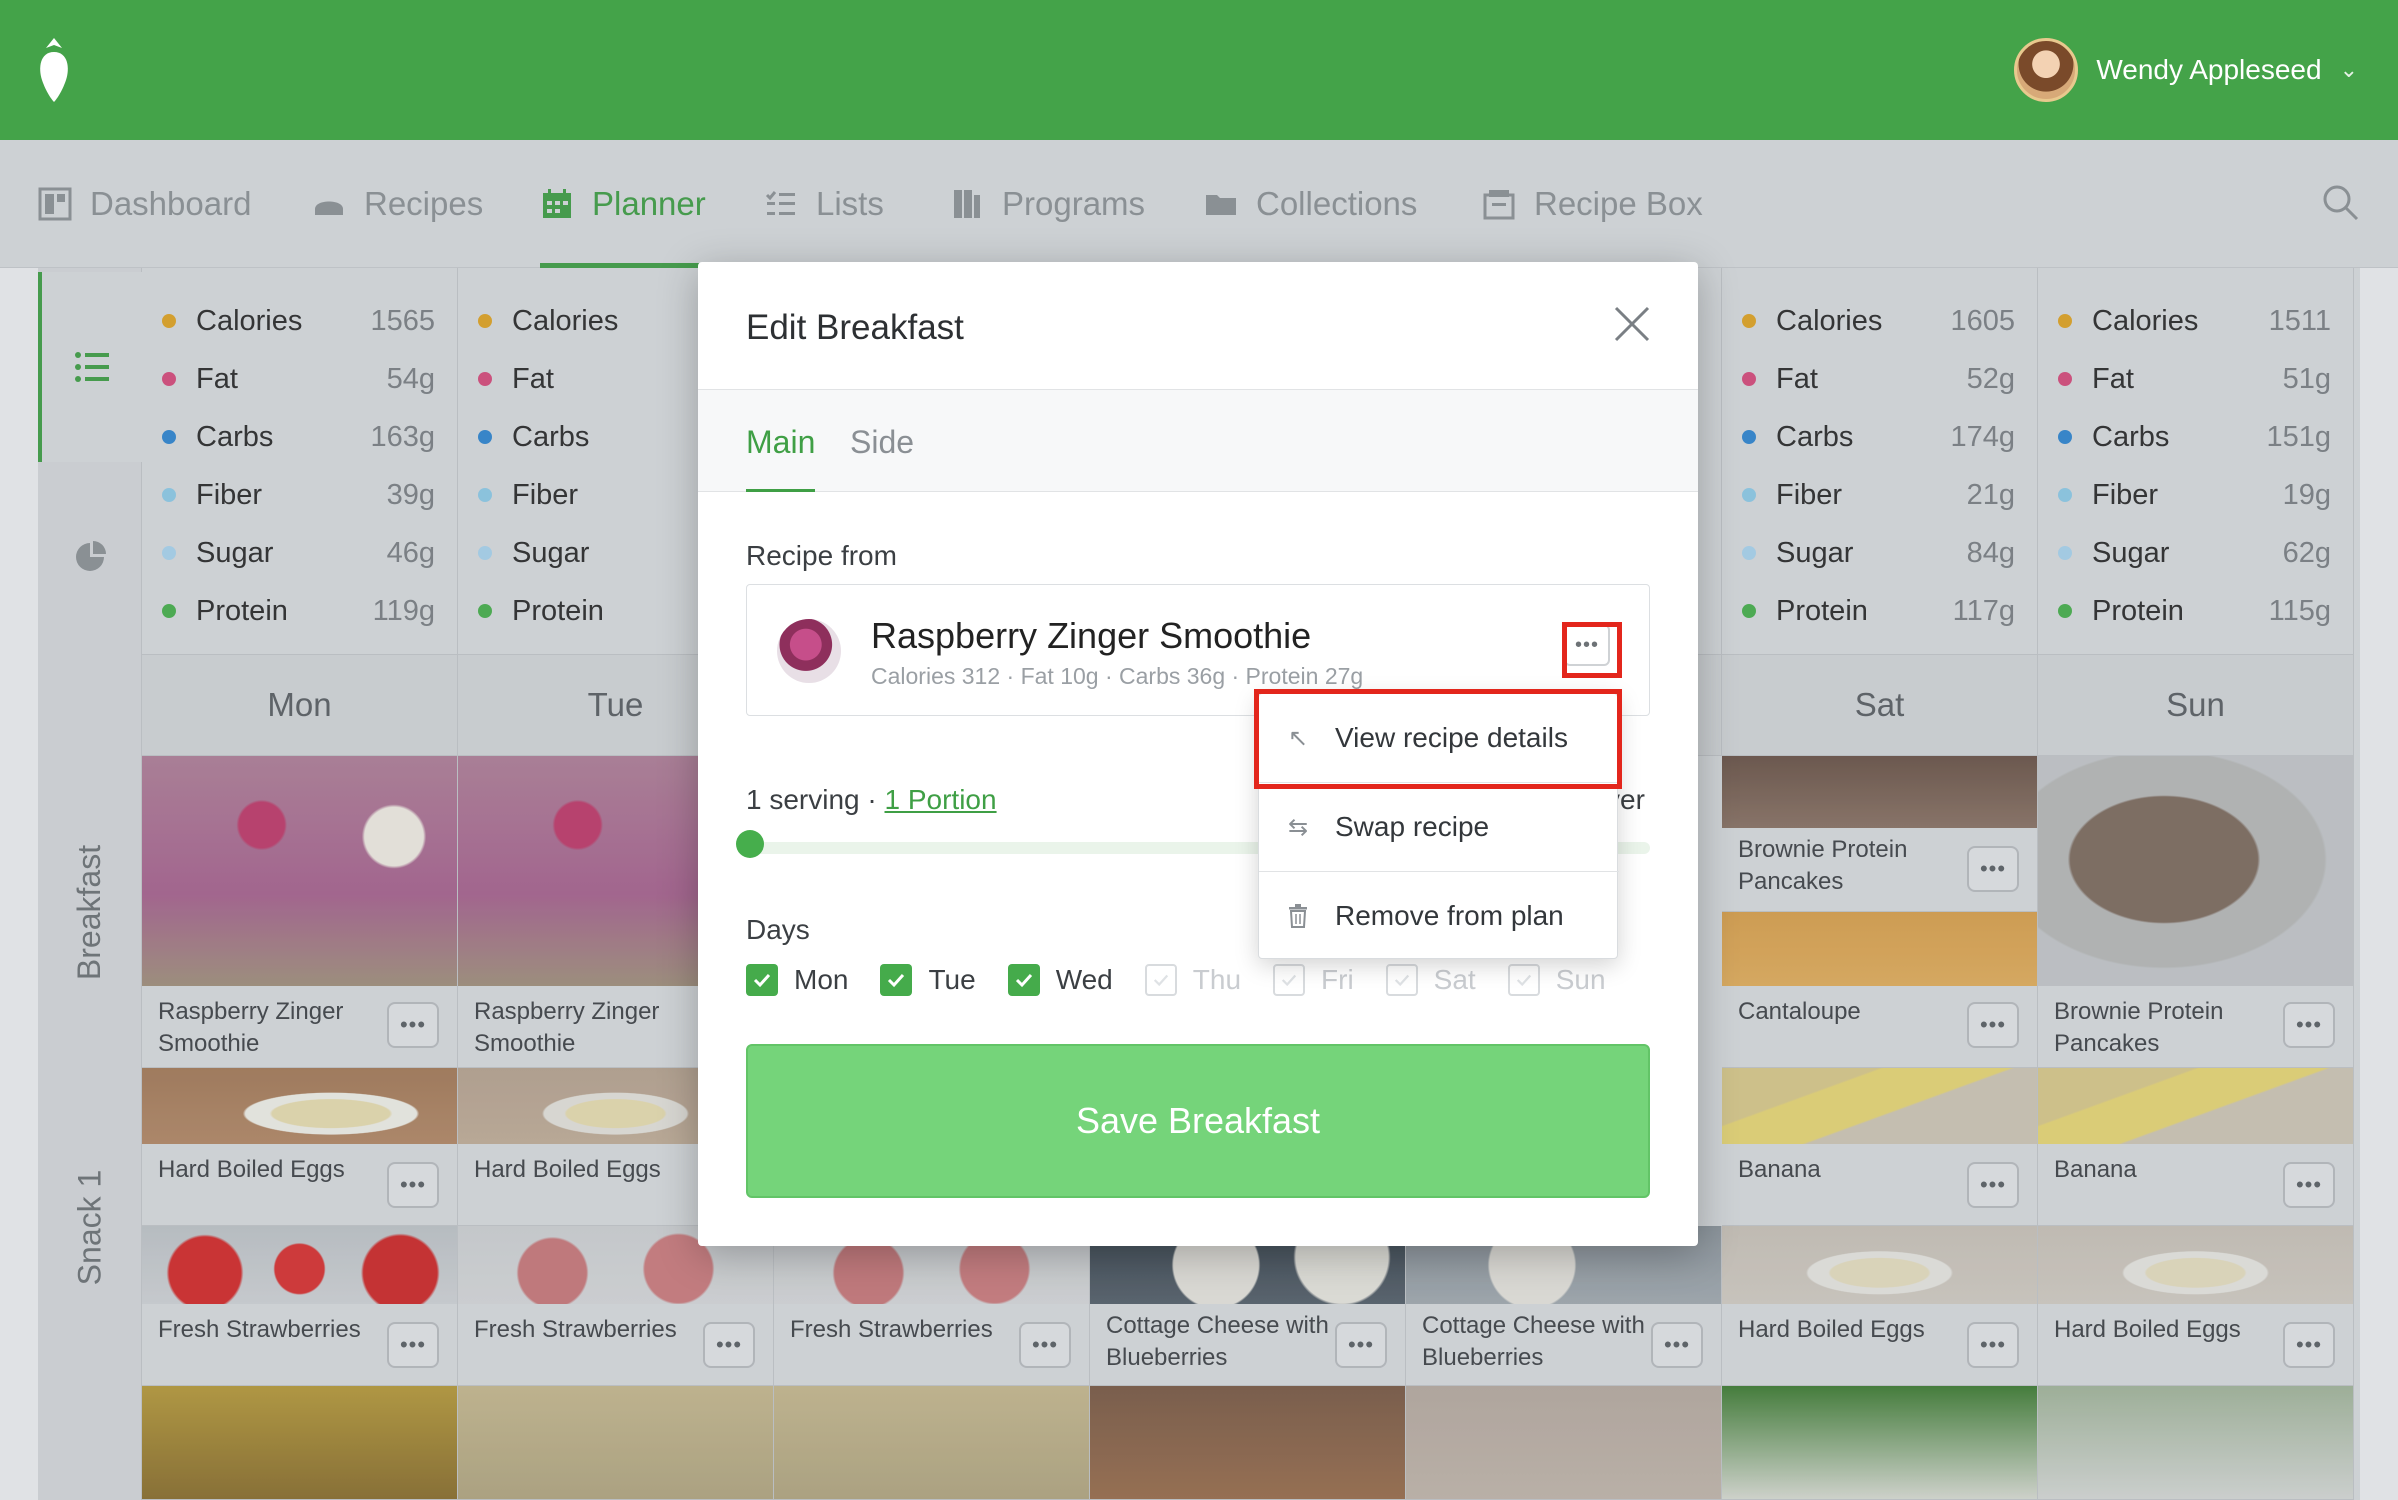 Image resolution: width=2398 pixels, height=1500 pixels. I want to click on portion-link: 1 Portion, so click(941, 799).